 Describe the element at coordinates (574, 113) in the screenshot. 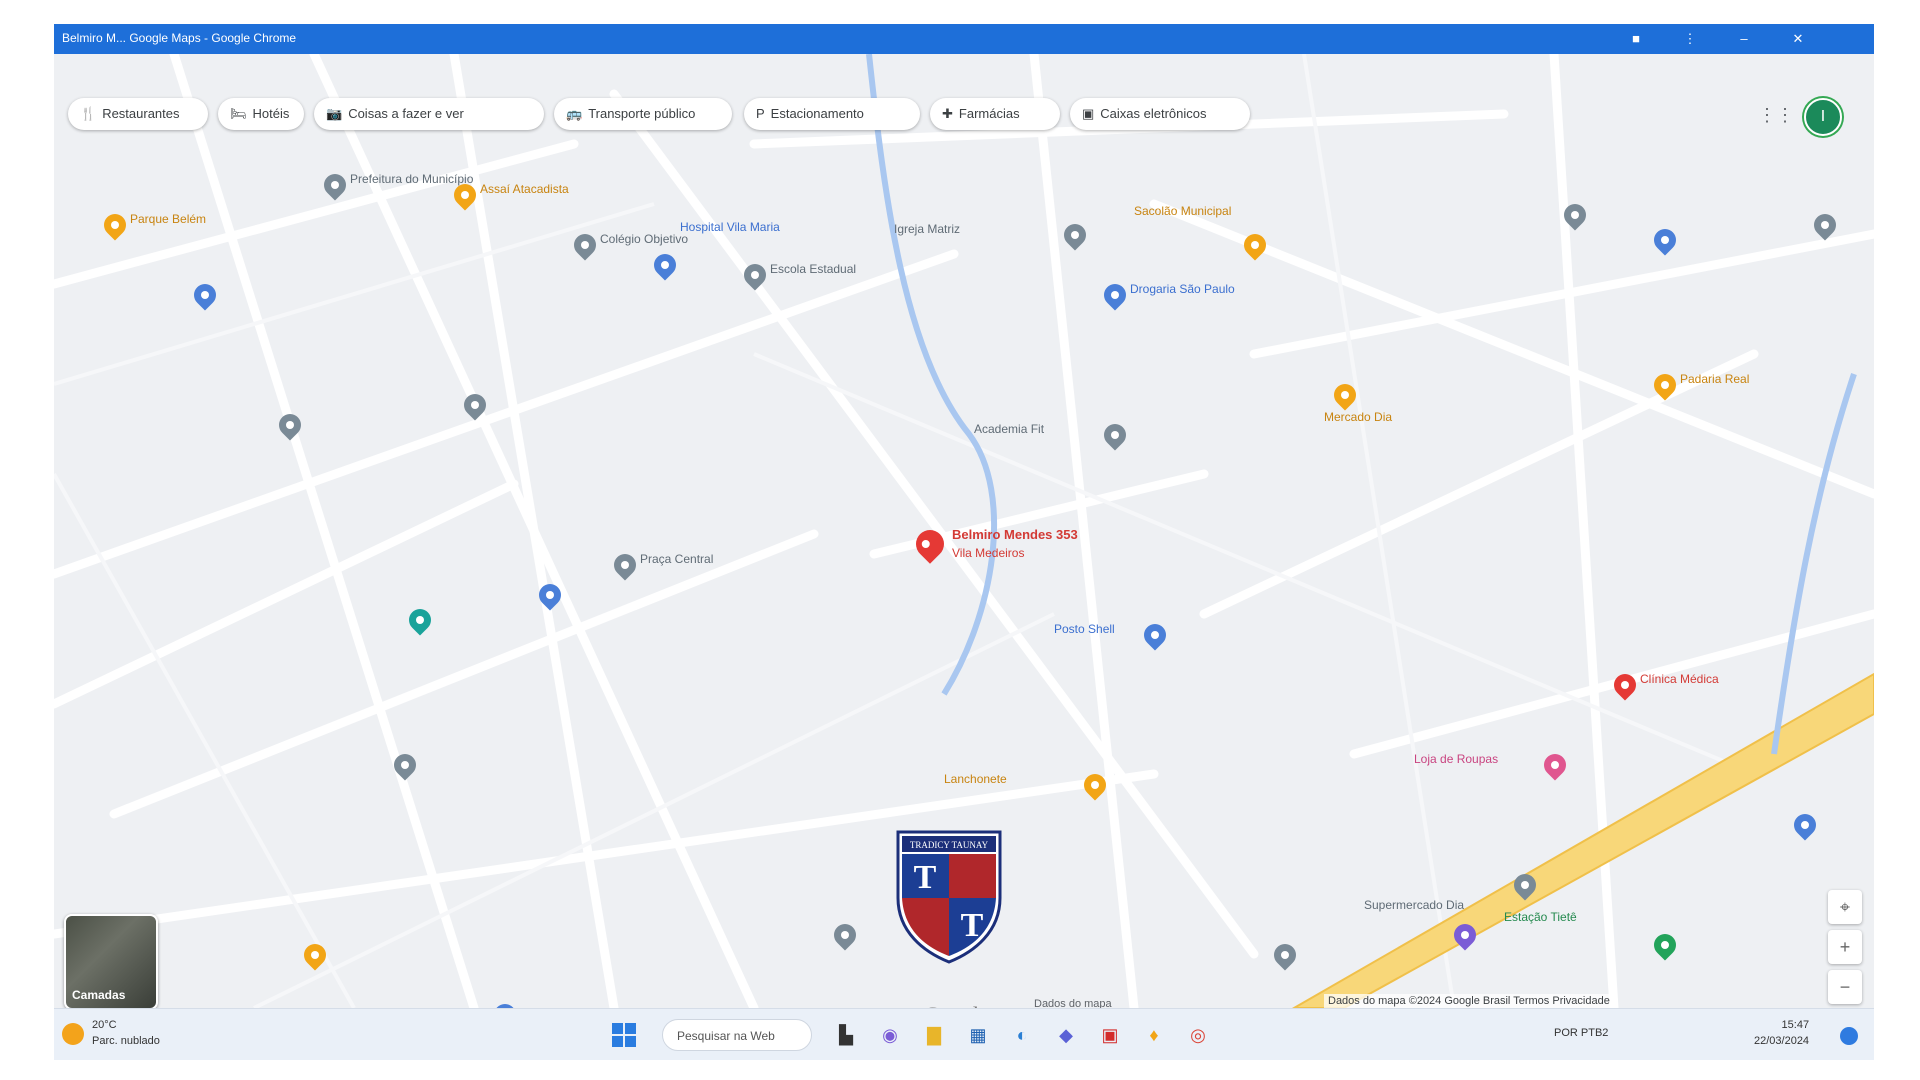

I see `transit-icon: 🚌` at that location.